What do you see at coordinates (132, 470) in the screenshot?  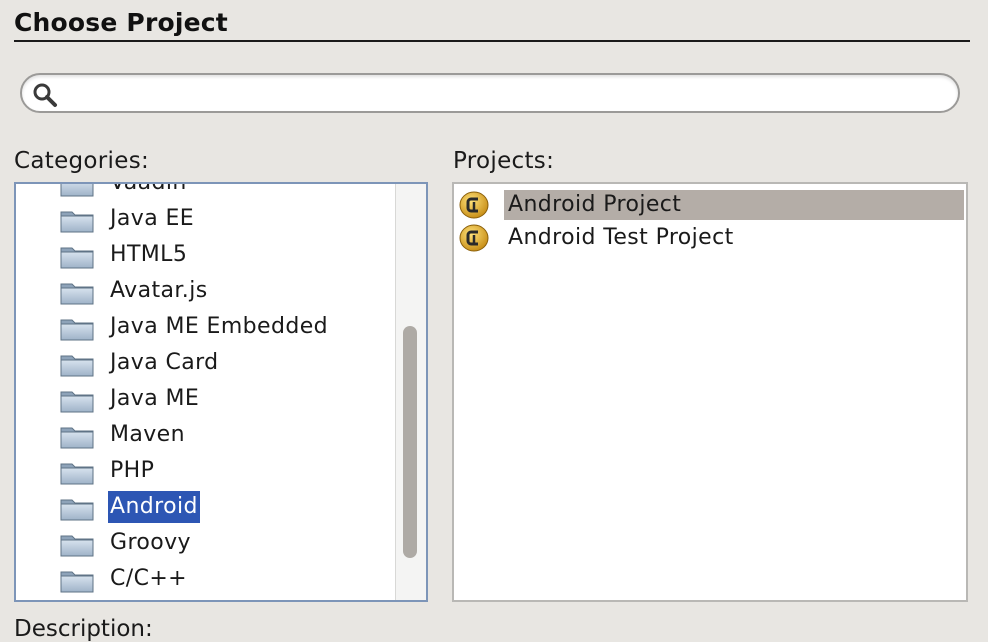 I see `category-label: PHP` at bounding box center [132, 470].